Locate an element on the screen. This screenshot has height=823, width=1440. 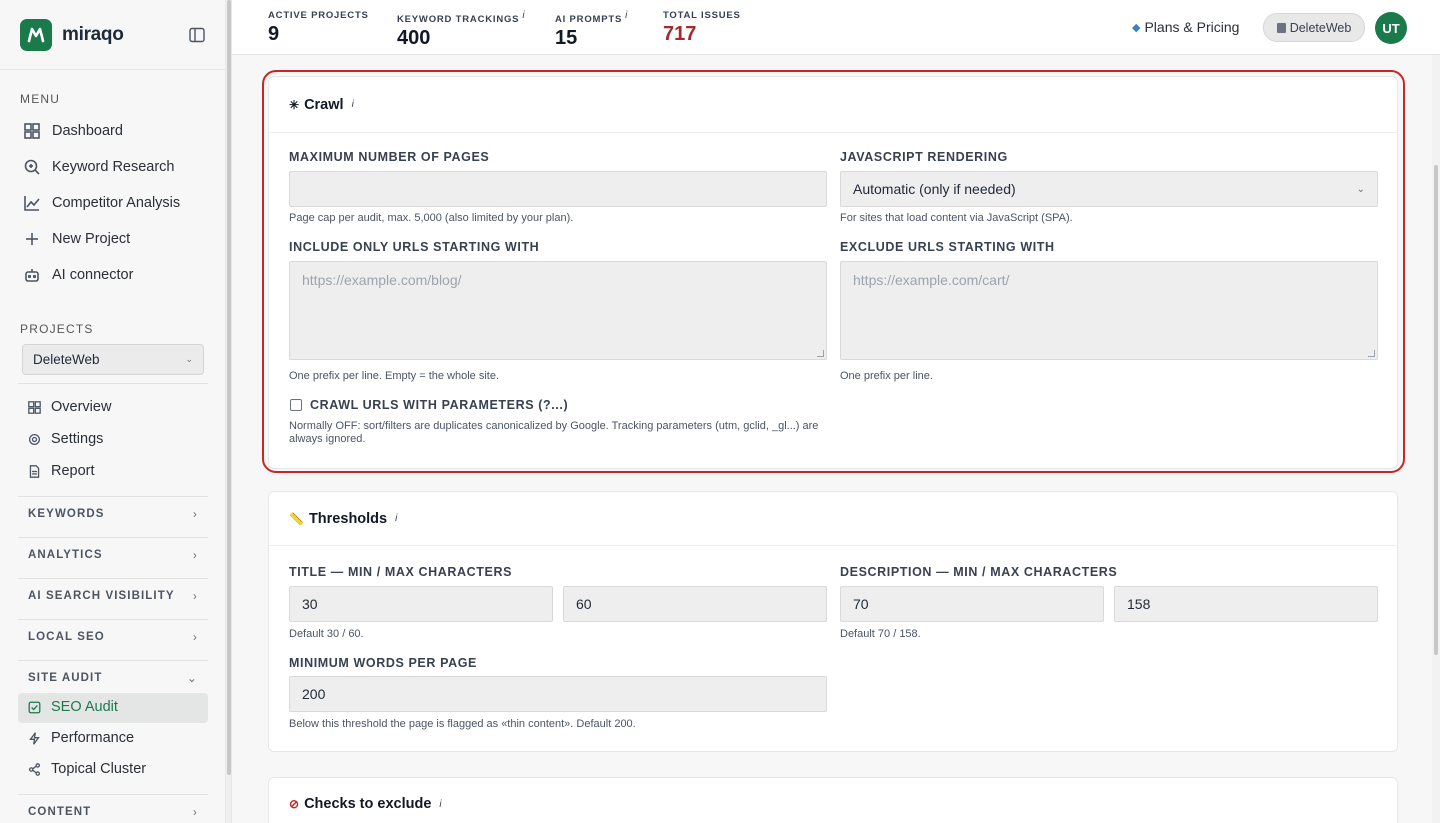
sidebar-item-label: Topical Cluster is located at coordinates (99, 769).